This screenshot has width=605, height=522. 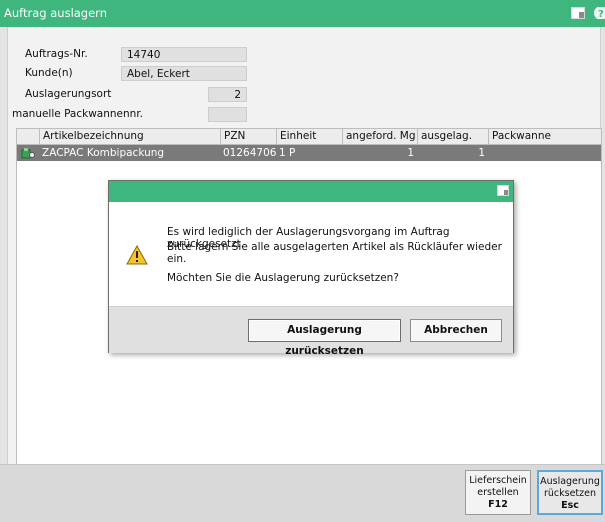 I want to click on window-titlebar: Auftrag auslagern ?, so click(x=302, y=13).